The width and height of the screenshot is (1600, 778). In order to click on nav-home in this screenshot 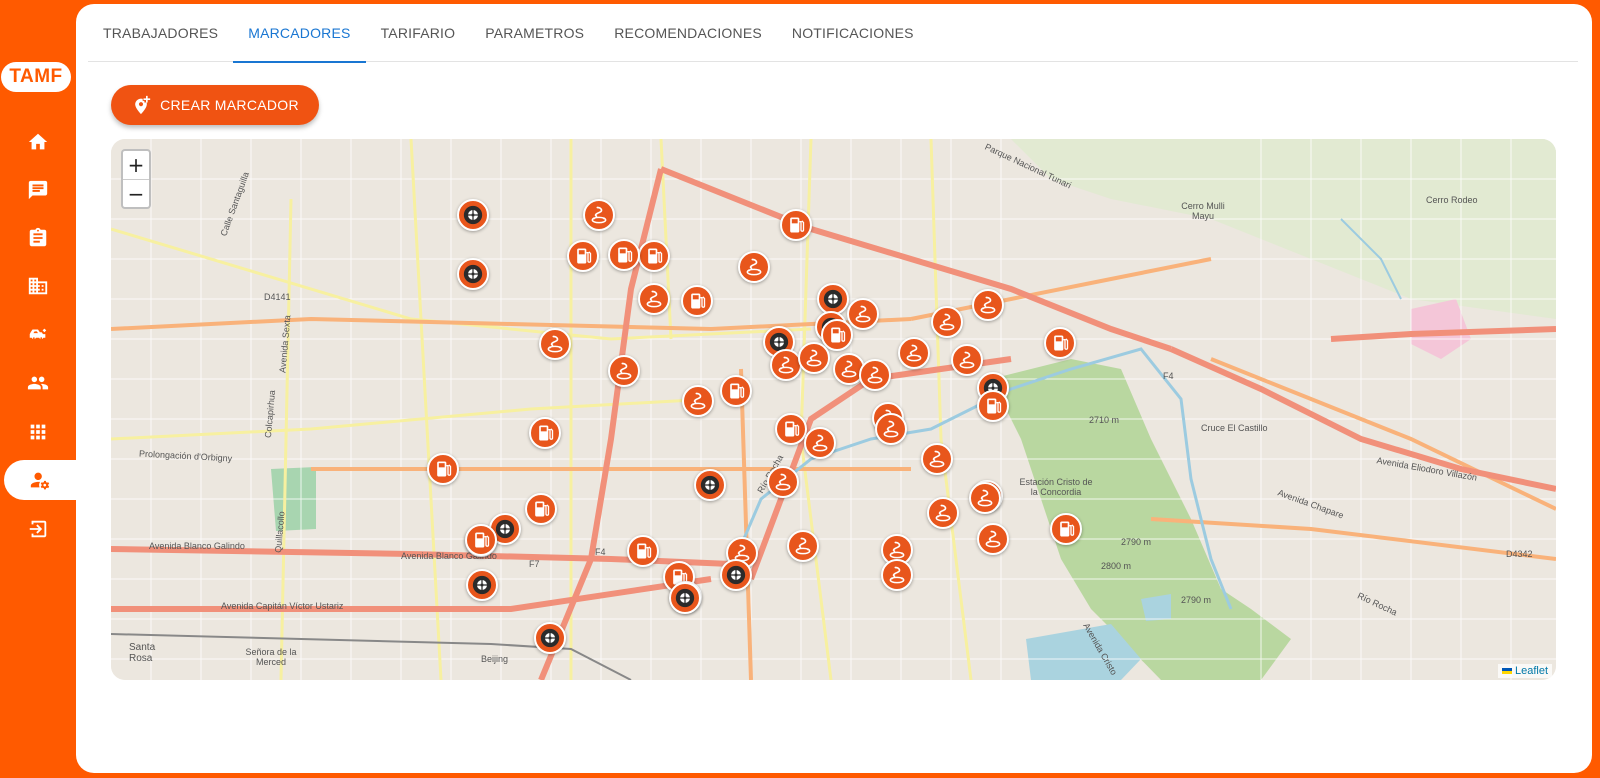, I will do `click(38, 142)`.